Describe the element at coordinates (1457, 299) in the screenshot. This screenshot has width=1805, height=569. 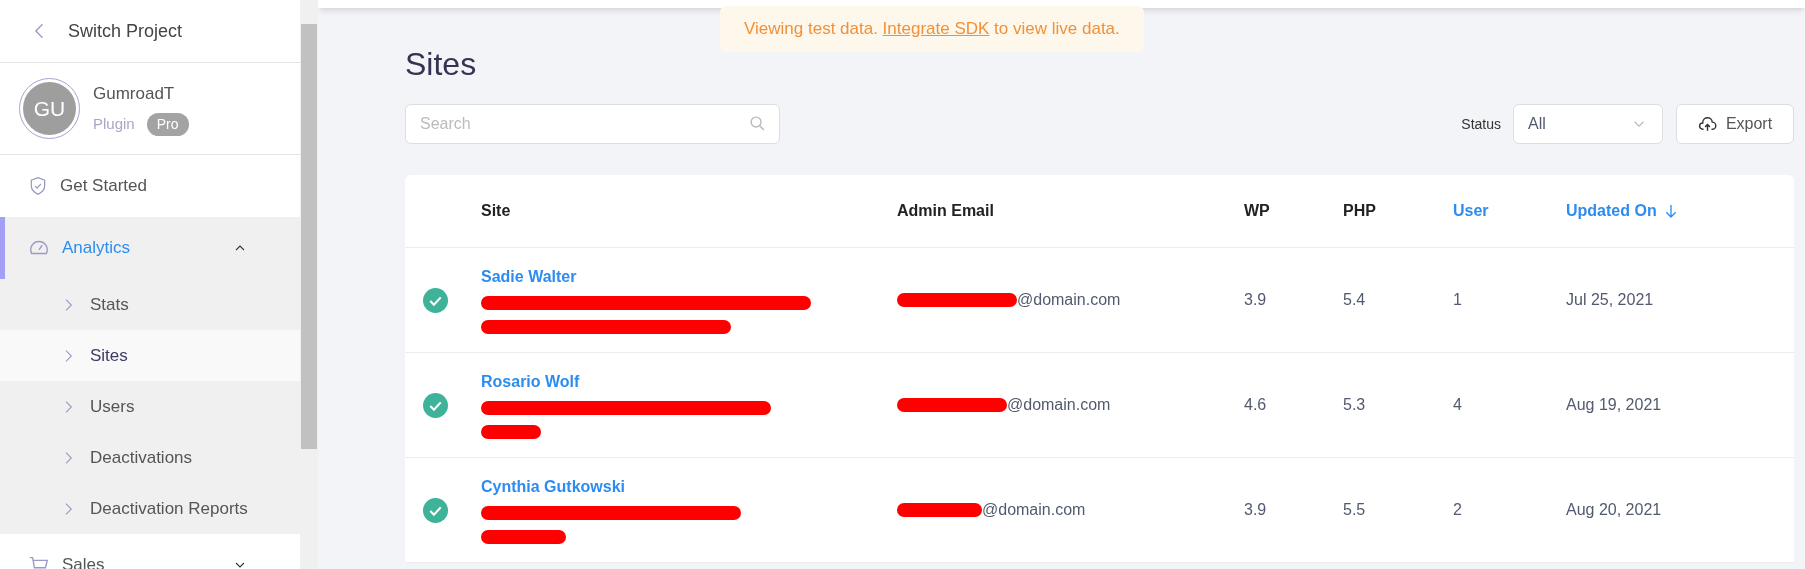
I see `table-cell: 1` at that location.